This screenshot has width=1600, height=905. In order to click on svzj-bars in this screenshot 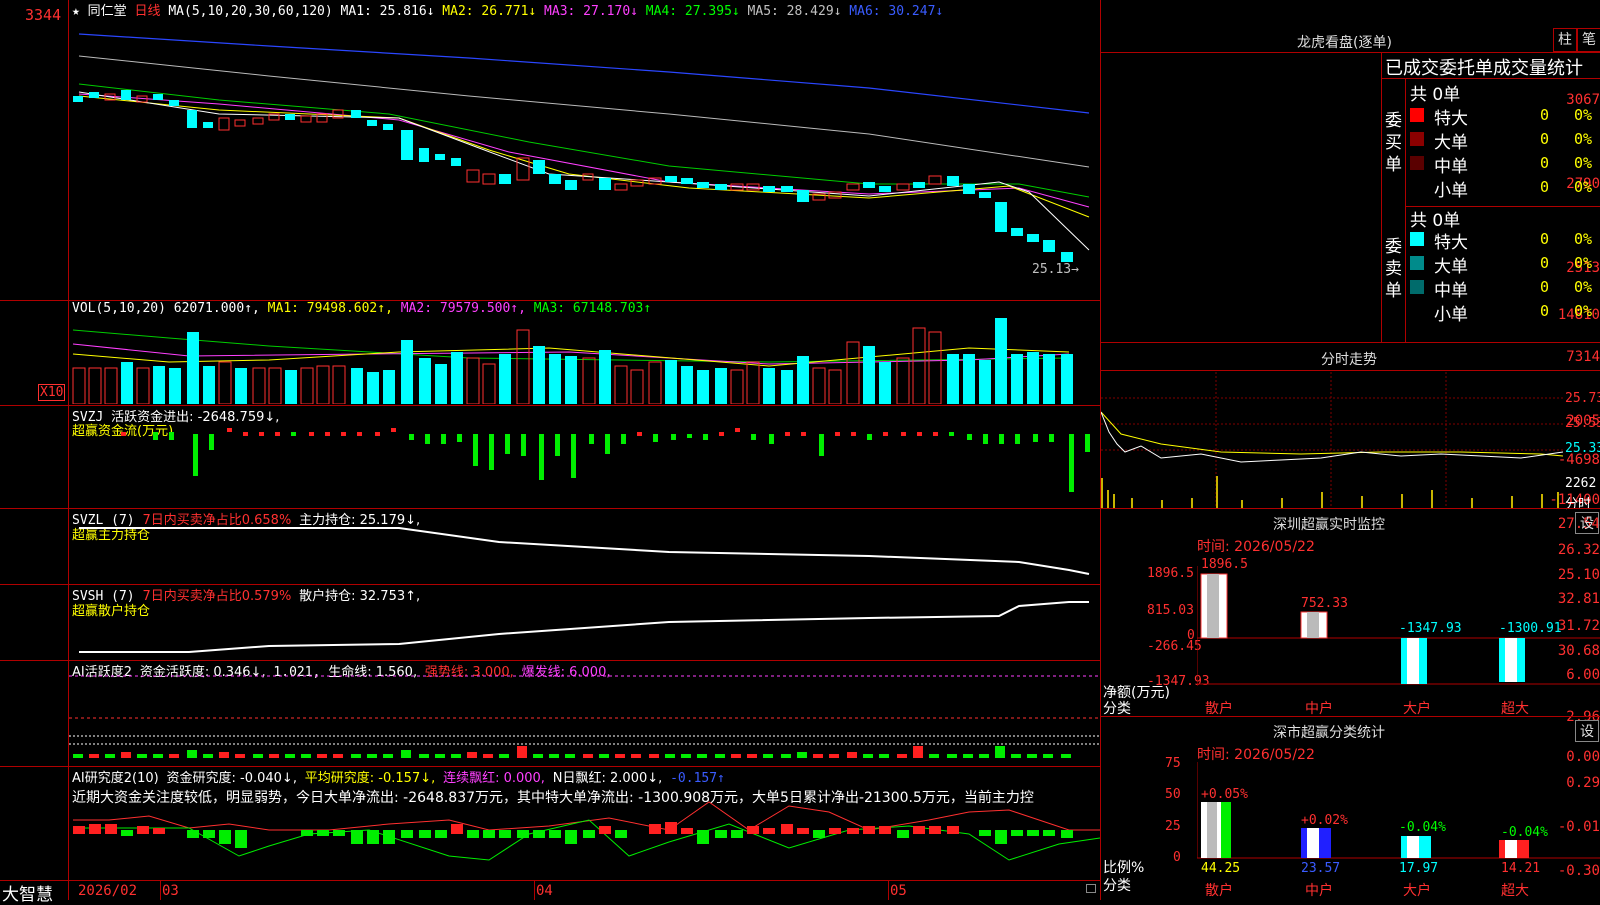, I will do `click(605, 460)`.